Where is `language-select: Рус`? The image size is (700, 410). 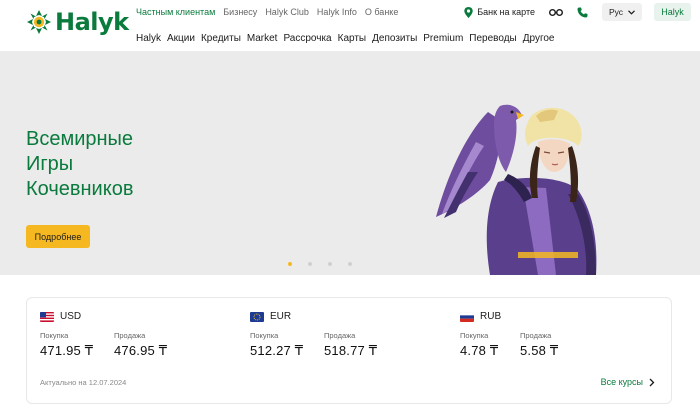 language-select: Рус is located at coordinates (622, 12).